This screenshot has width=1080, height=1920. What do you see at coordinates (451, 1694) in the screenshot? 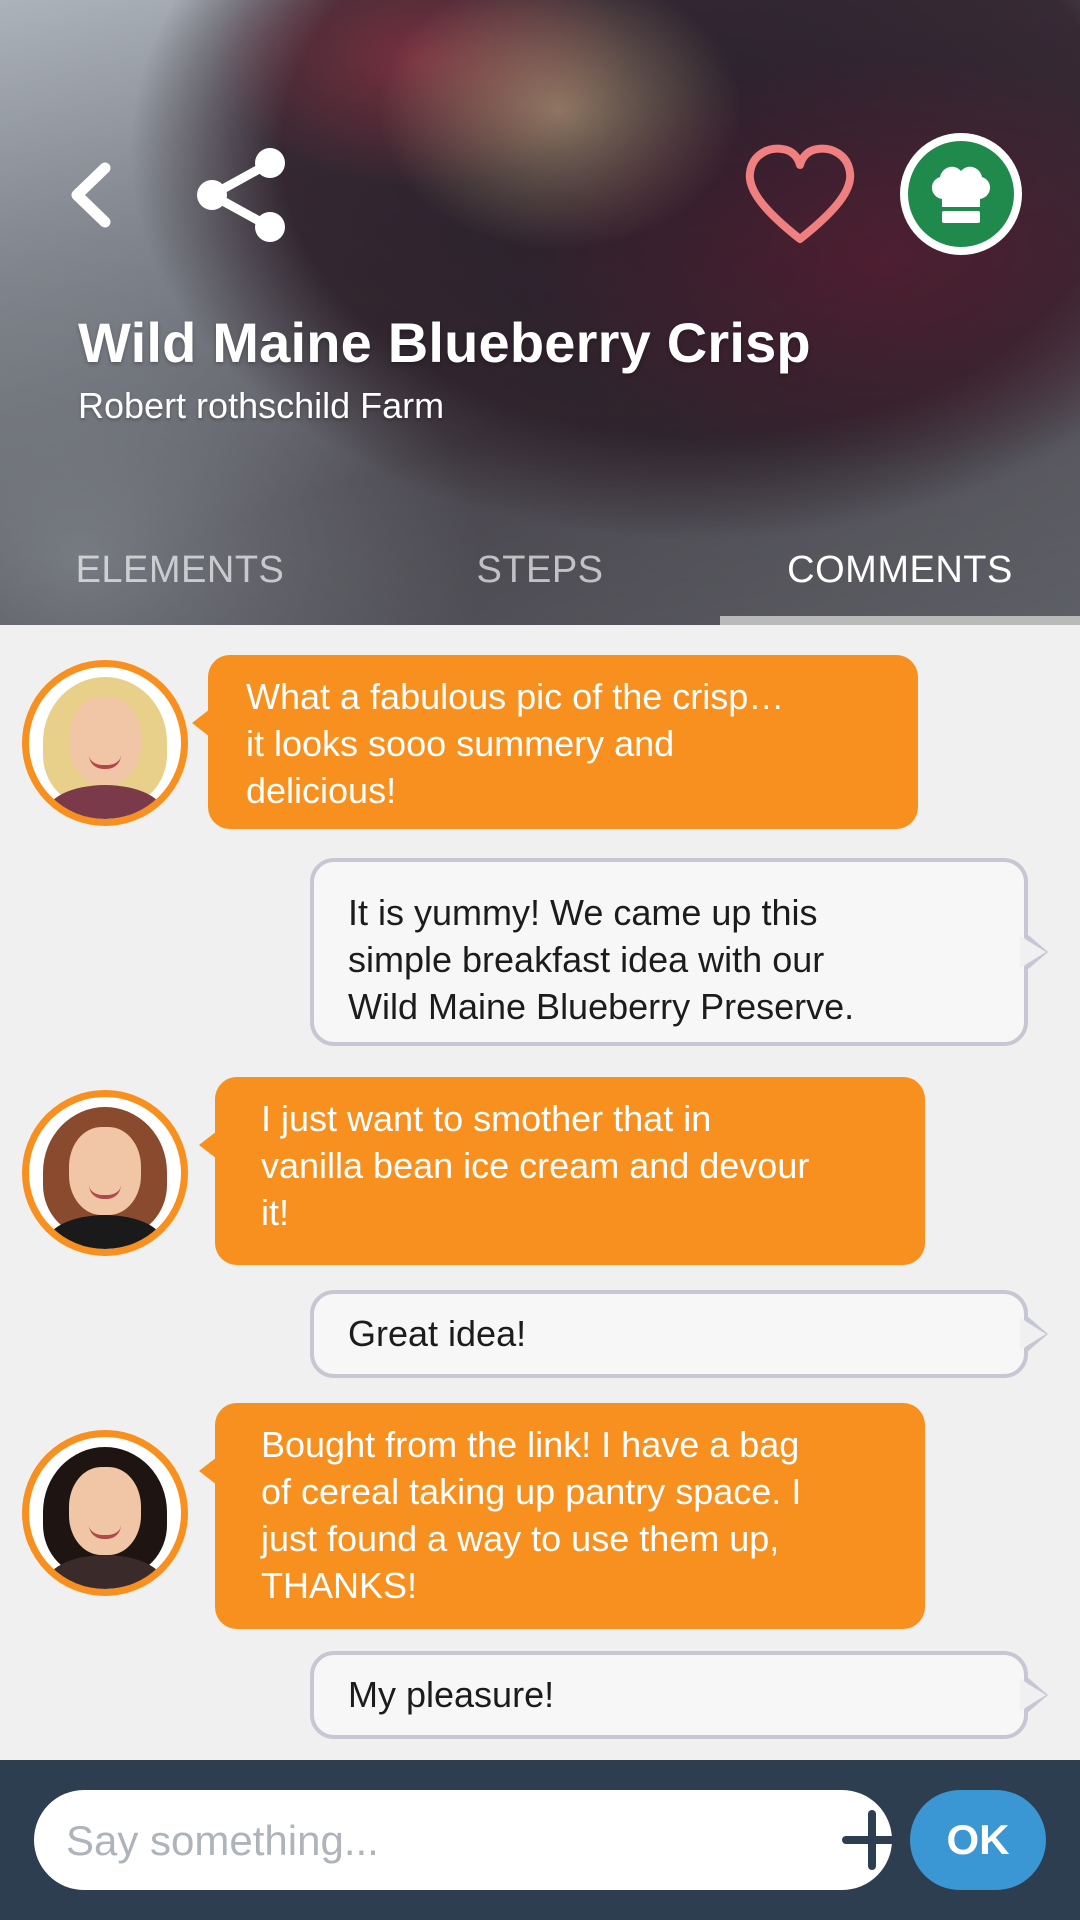
I see `reply-line: My pleasure!` at bounding box center [451, 1694].